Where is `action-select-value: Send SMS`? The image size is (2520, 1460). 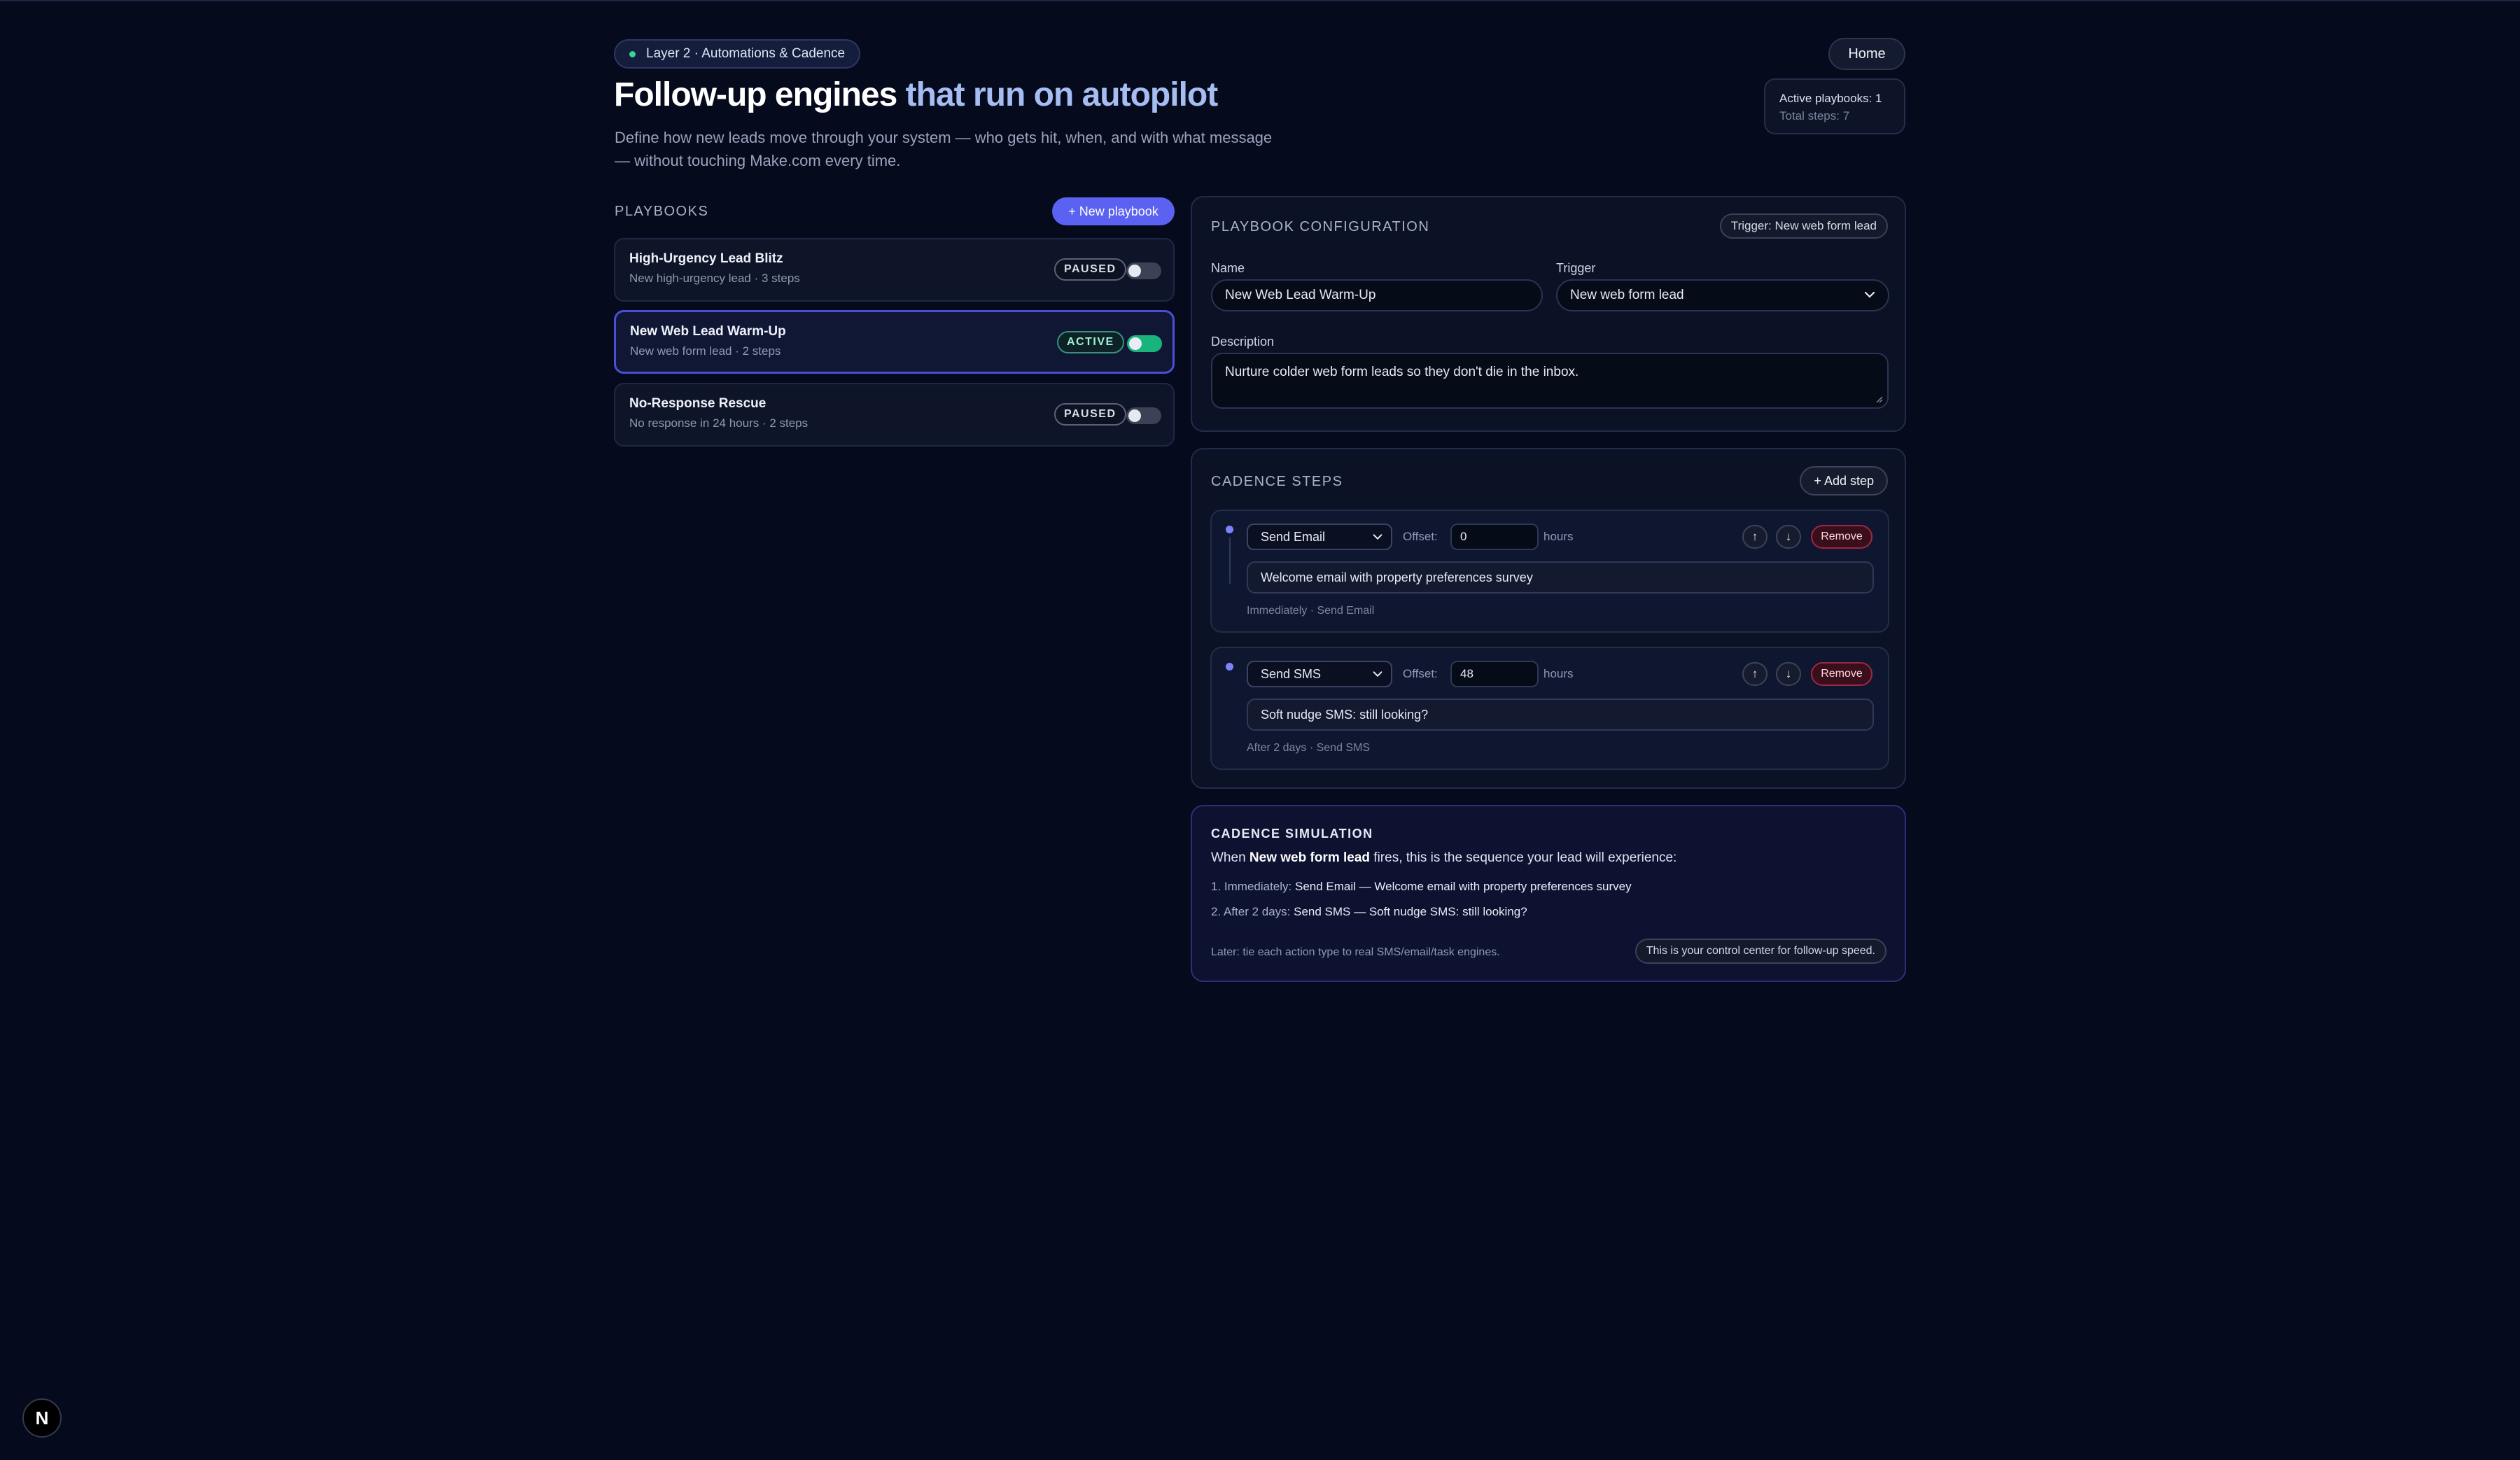 action-select-value: Send SMS is located at coordinates (1291, 674).